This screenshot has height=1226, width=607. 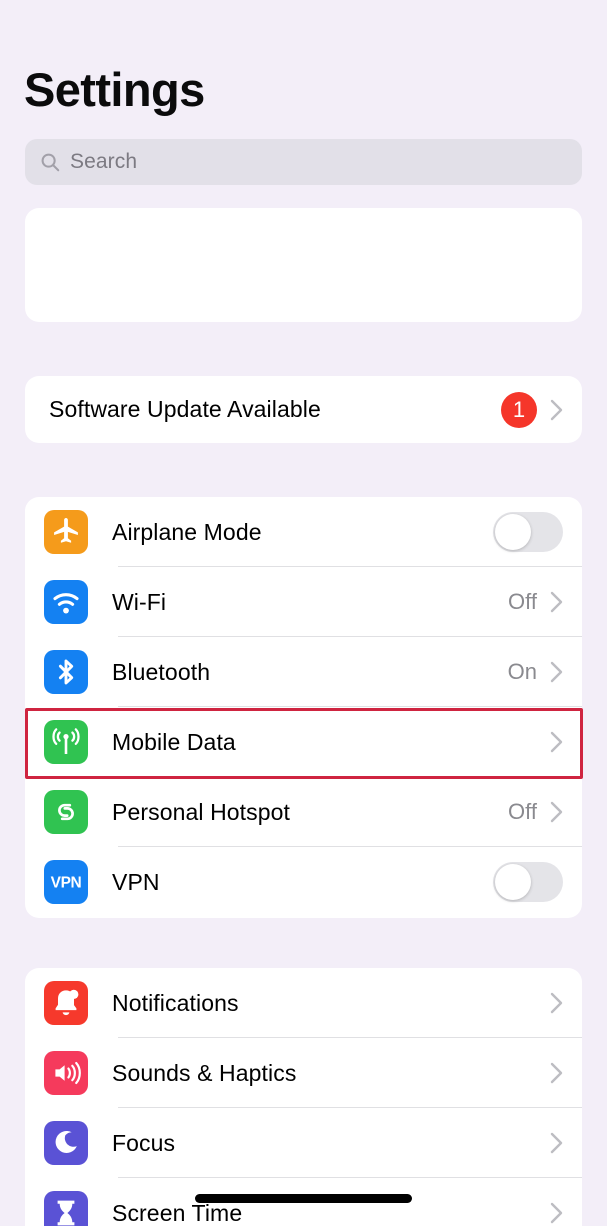 What do you see at coordinates (50, 162) in the screenshot?
I see `search-icon` at bounding box center [50, 162].